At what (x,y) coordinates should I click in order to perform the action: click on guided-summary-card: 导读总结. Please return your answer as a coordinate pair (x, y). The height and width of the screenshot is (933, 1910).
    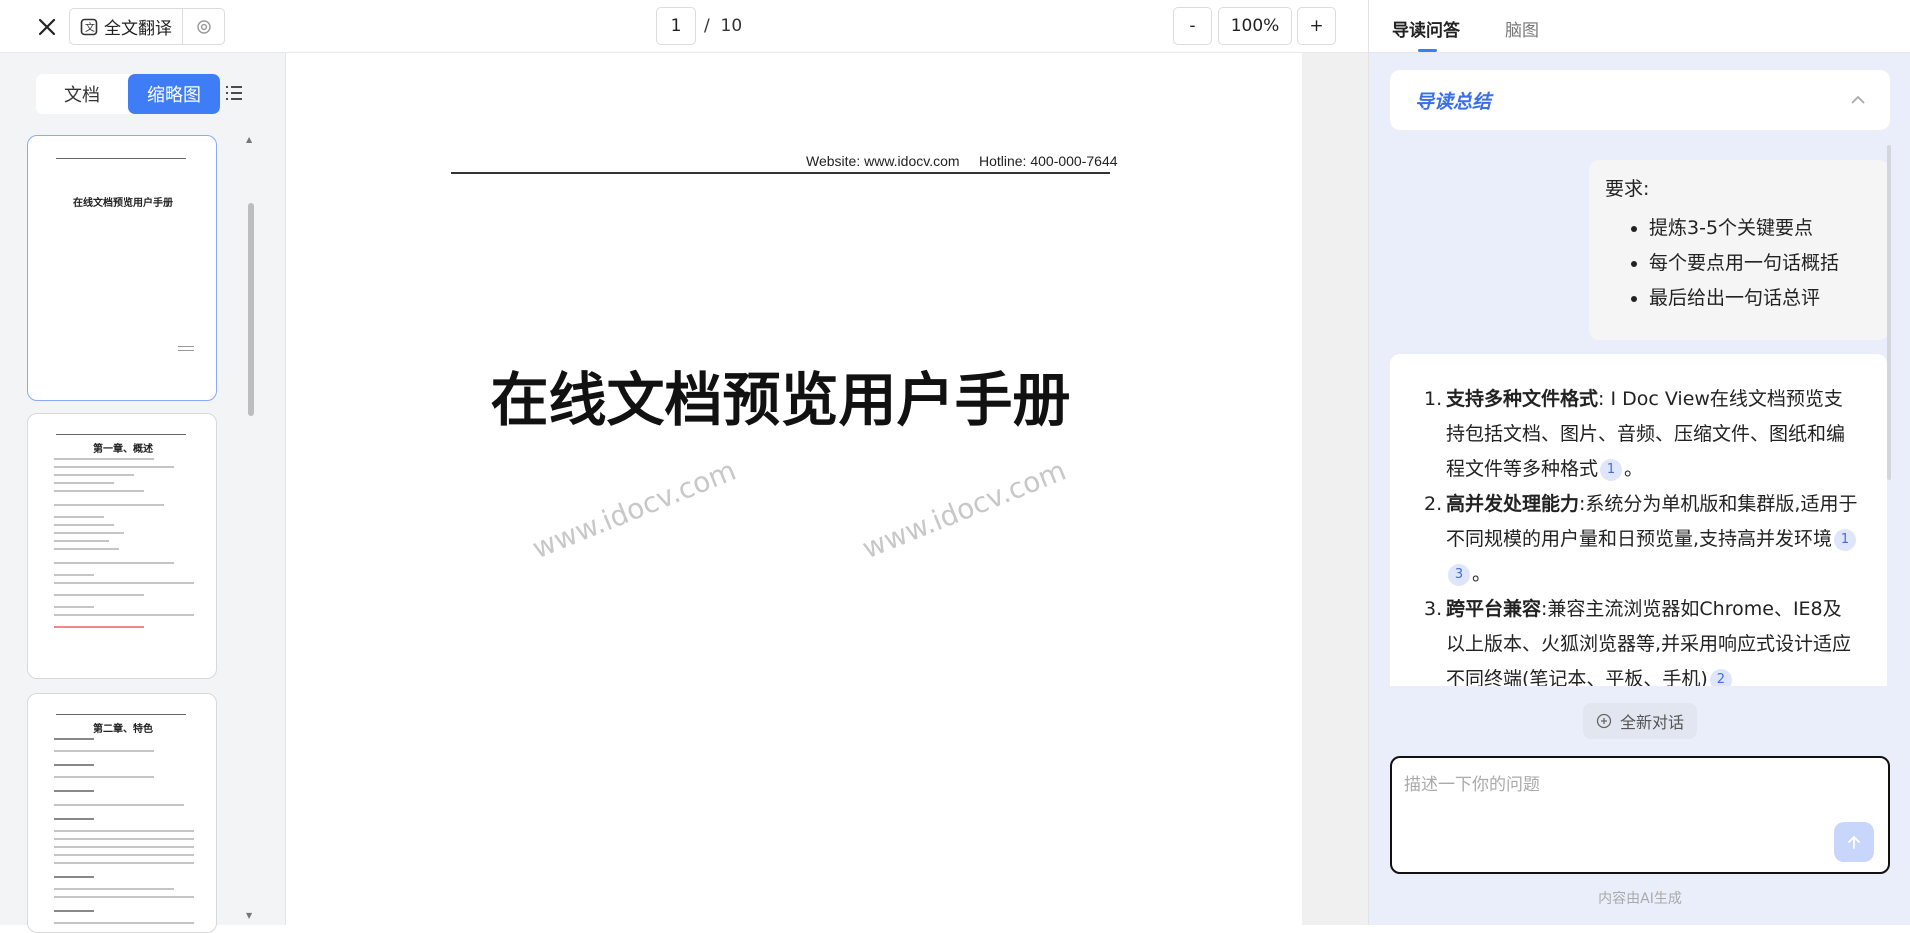
    Looking at the image, I should click on (1640, 100).